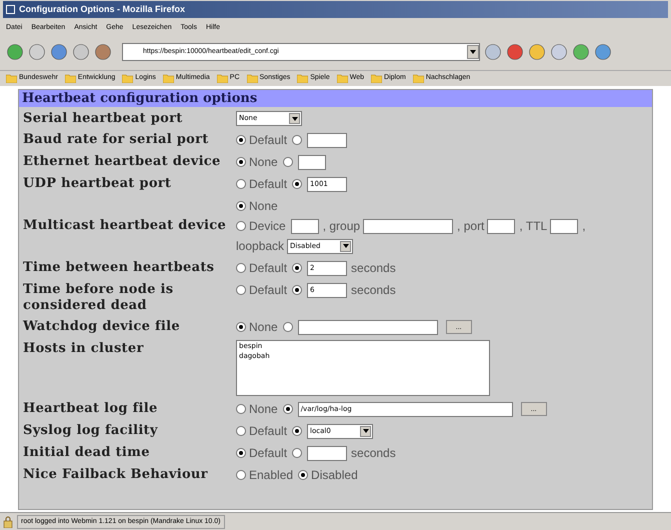 The image size is (671, 530). I want to click on field-text: , group, so click(341, 226).